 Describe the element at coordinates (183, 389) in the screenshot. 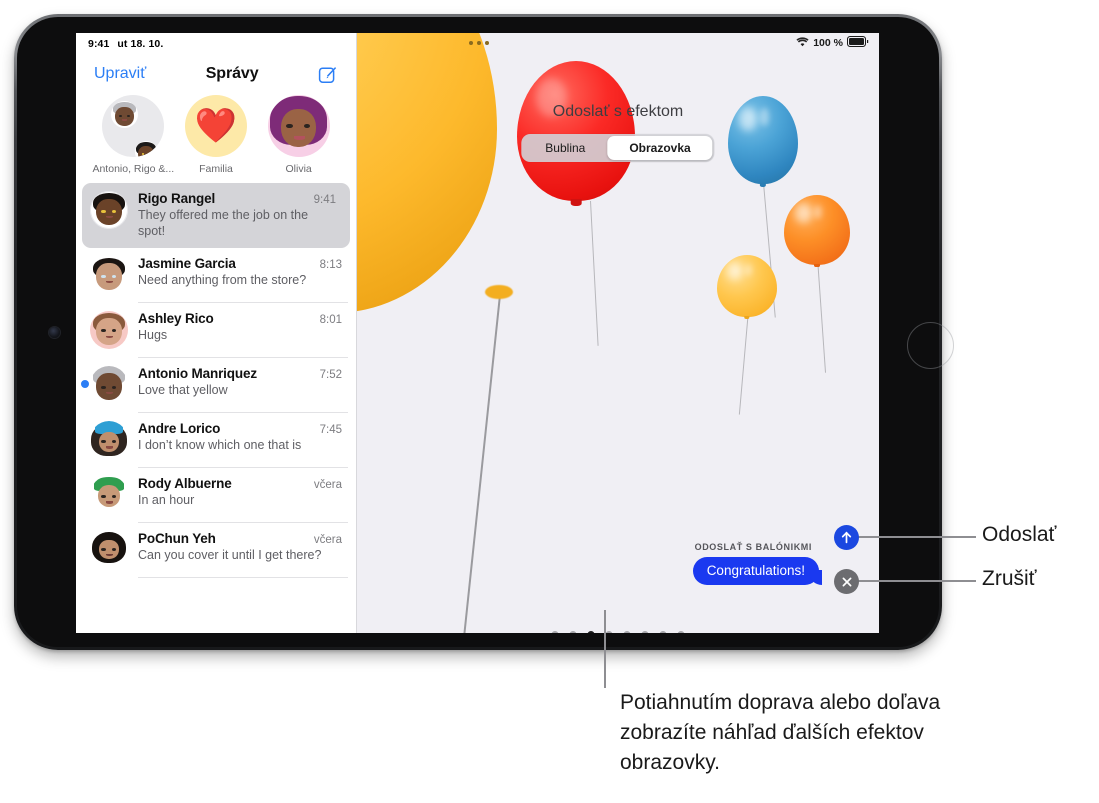

I see `conversation-preview: Love that yellow` at that location.